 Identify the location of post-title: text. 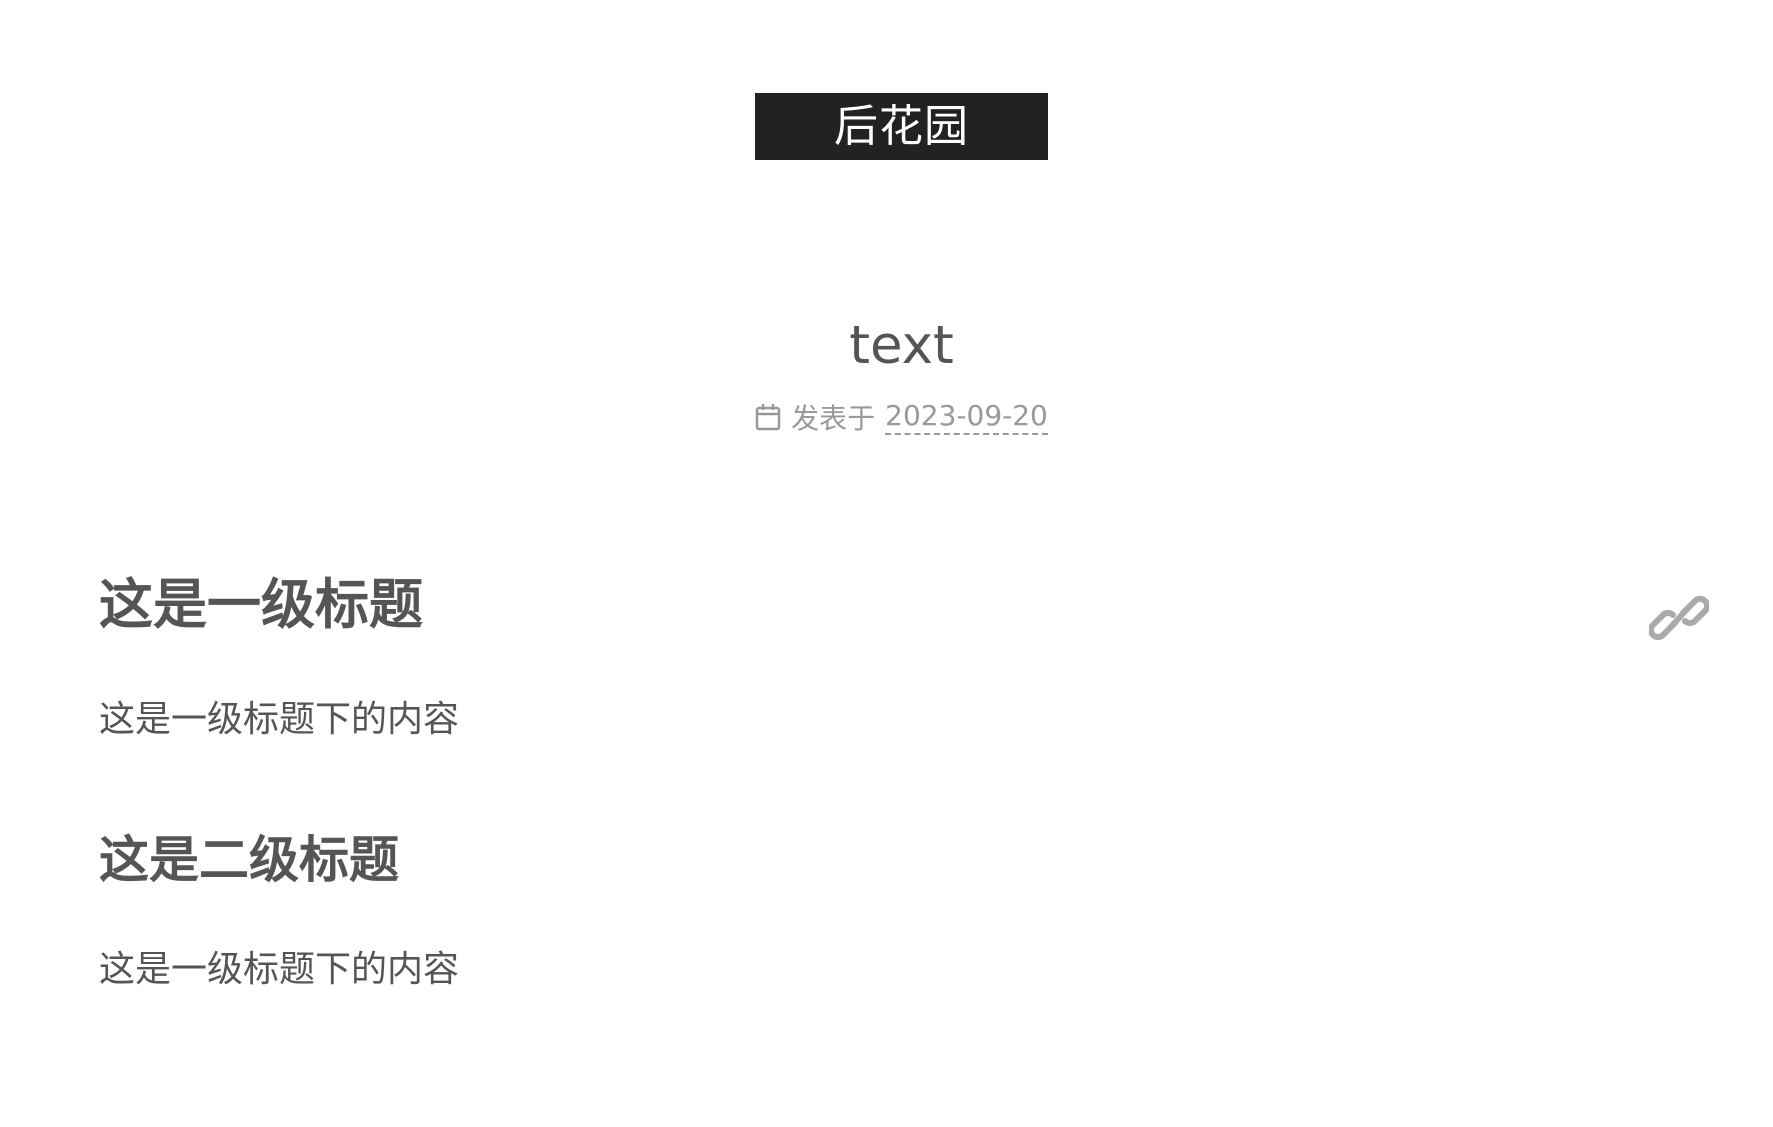
(901, 345).